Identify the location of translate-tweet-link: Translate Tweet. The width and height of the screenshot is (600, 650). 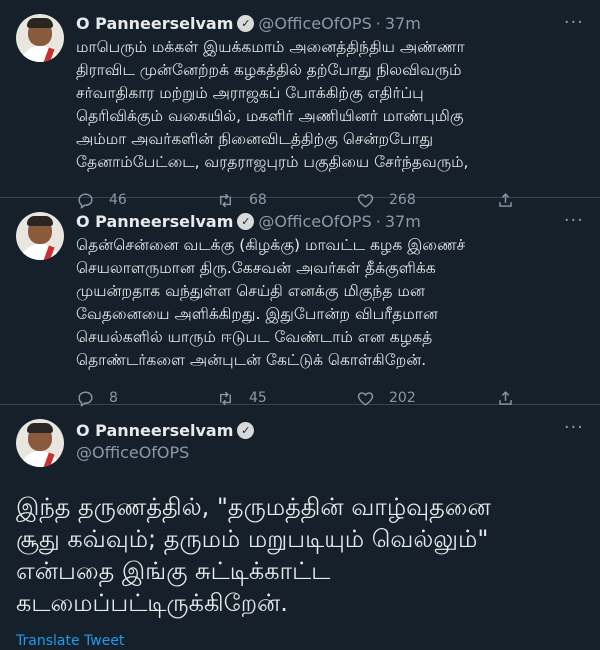
(300, 641).